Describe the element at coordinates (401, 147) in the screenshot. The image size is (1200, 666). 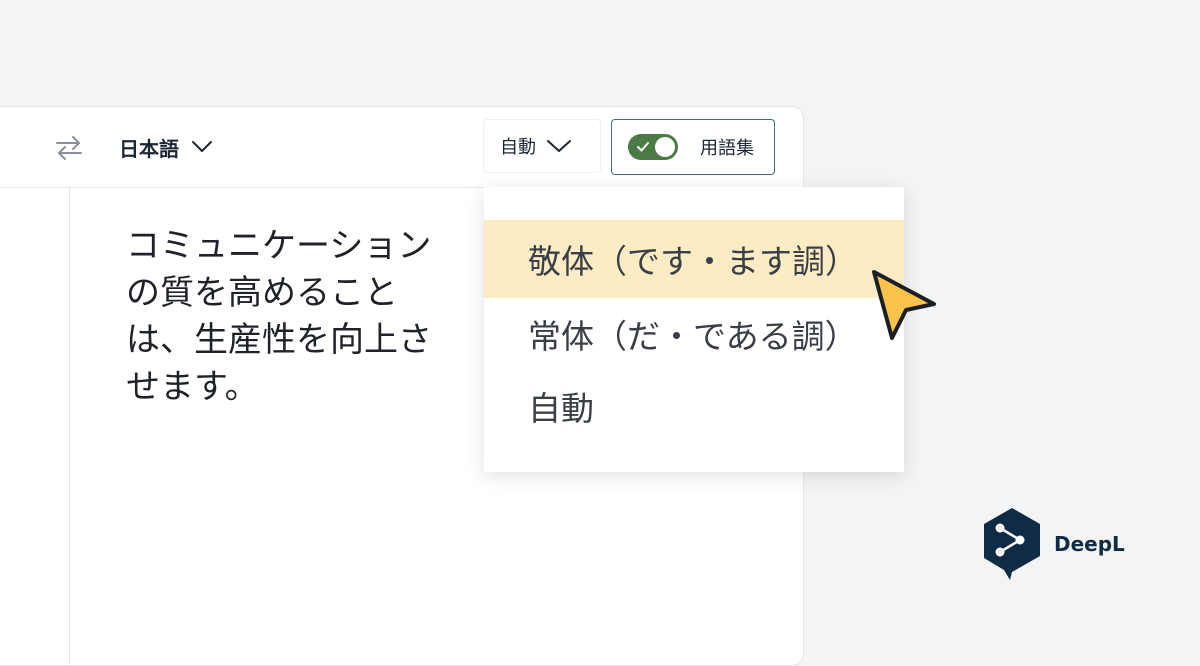
I see `target-toolbar: 日本語 自動 用語集` at that location.